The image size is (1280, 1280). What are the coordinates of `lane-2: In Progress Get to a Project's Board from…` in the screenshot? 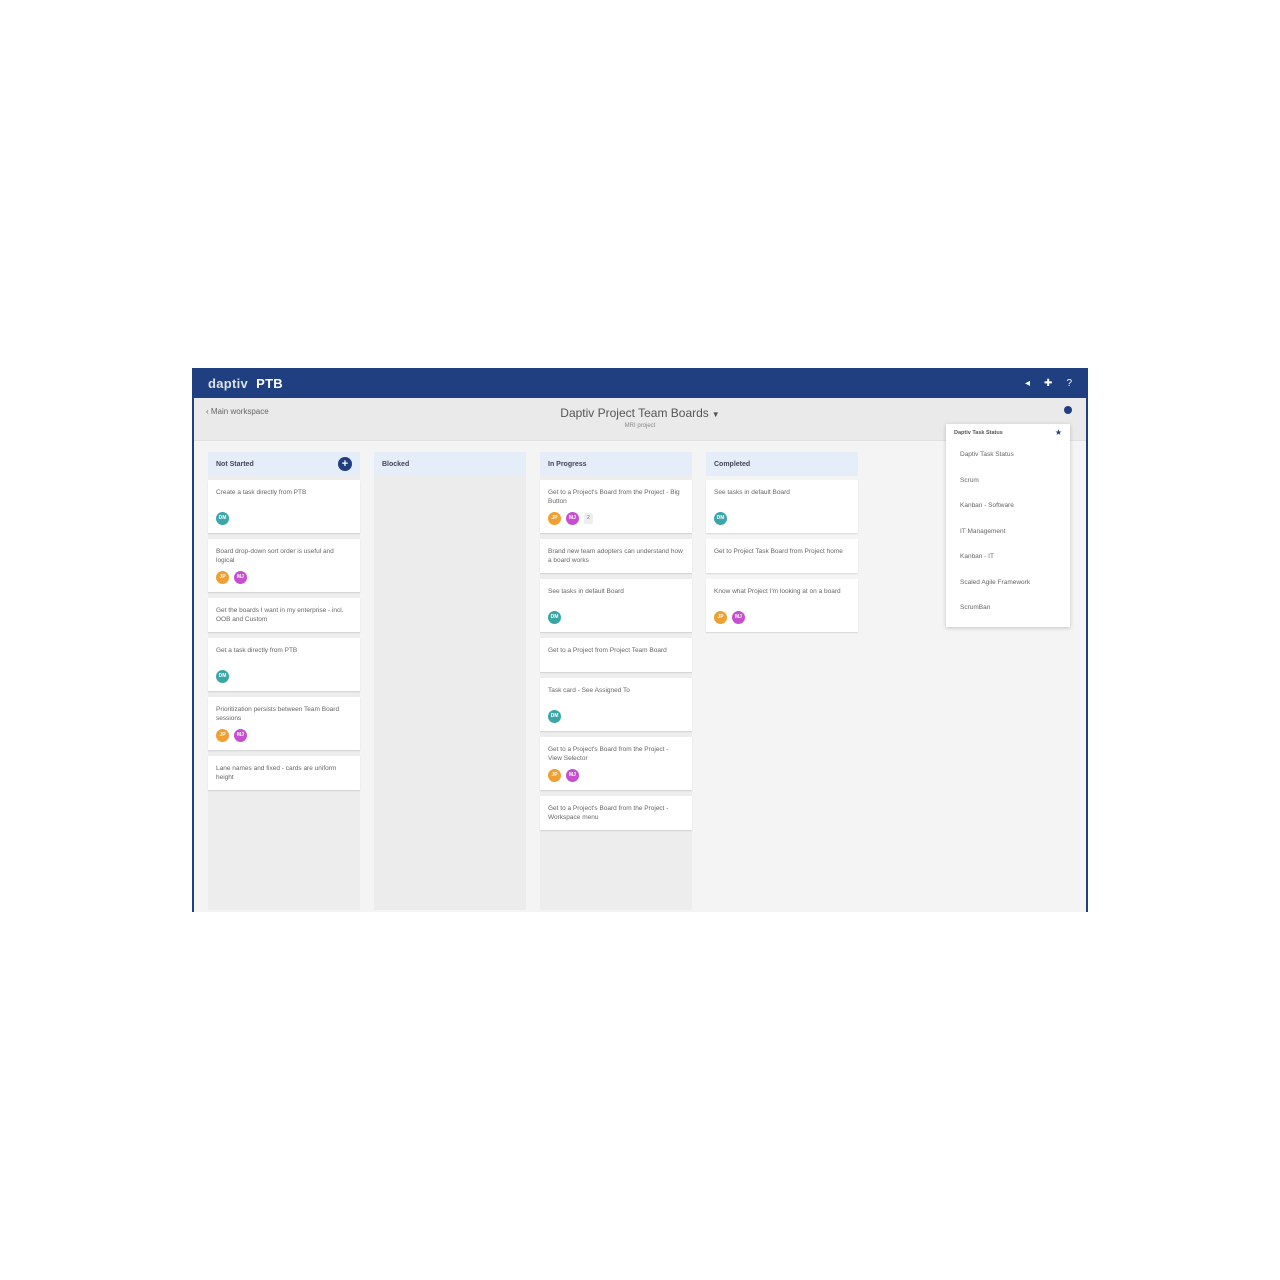 It's located at (616, 681).